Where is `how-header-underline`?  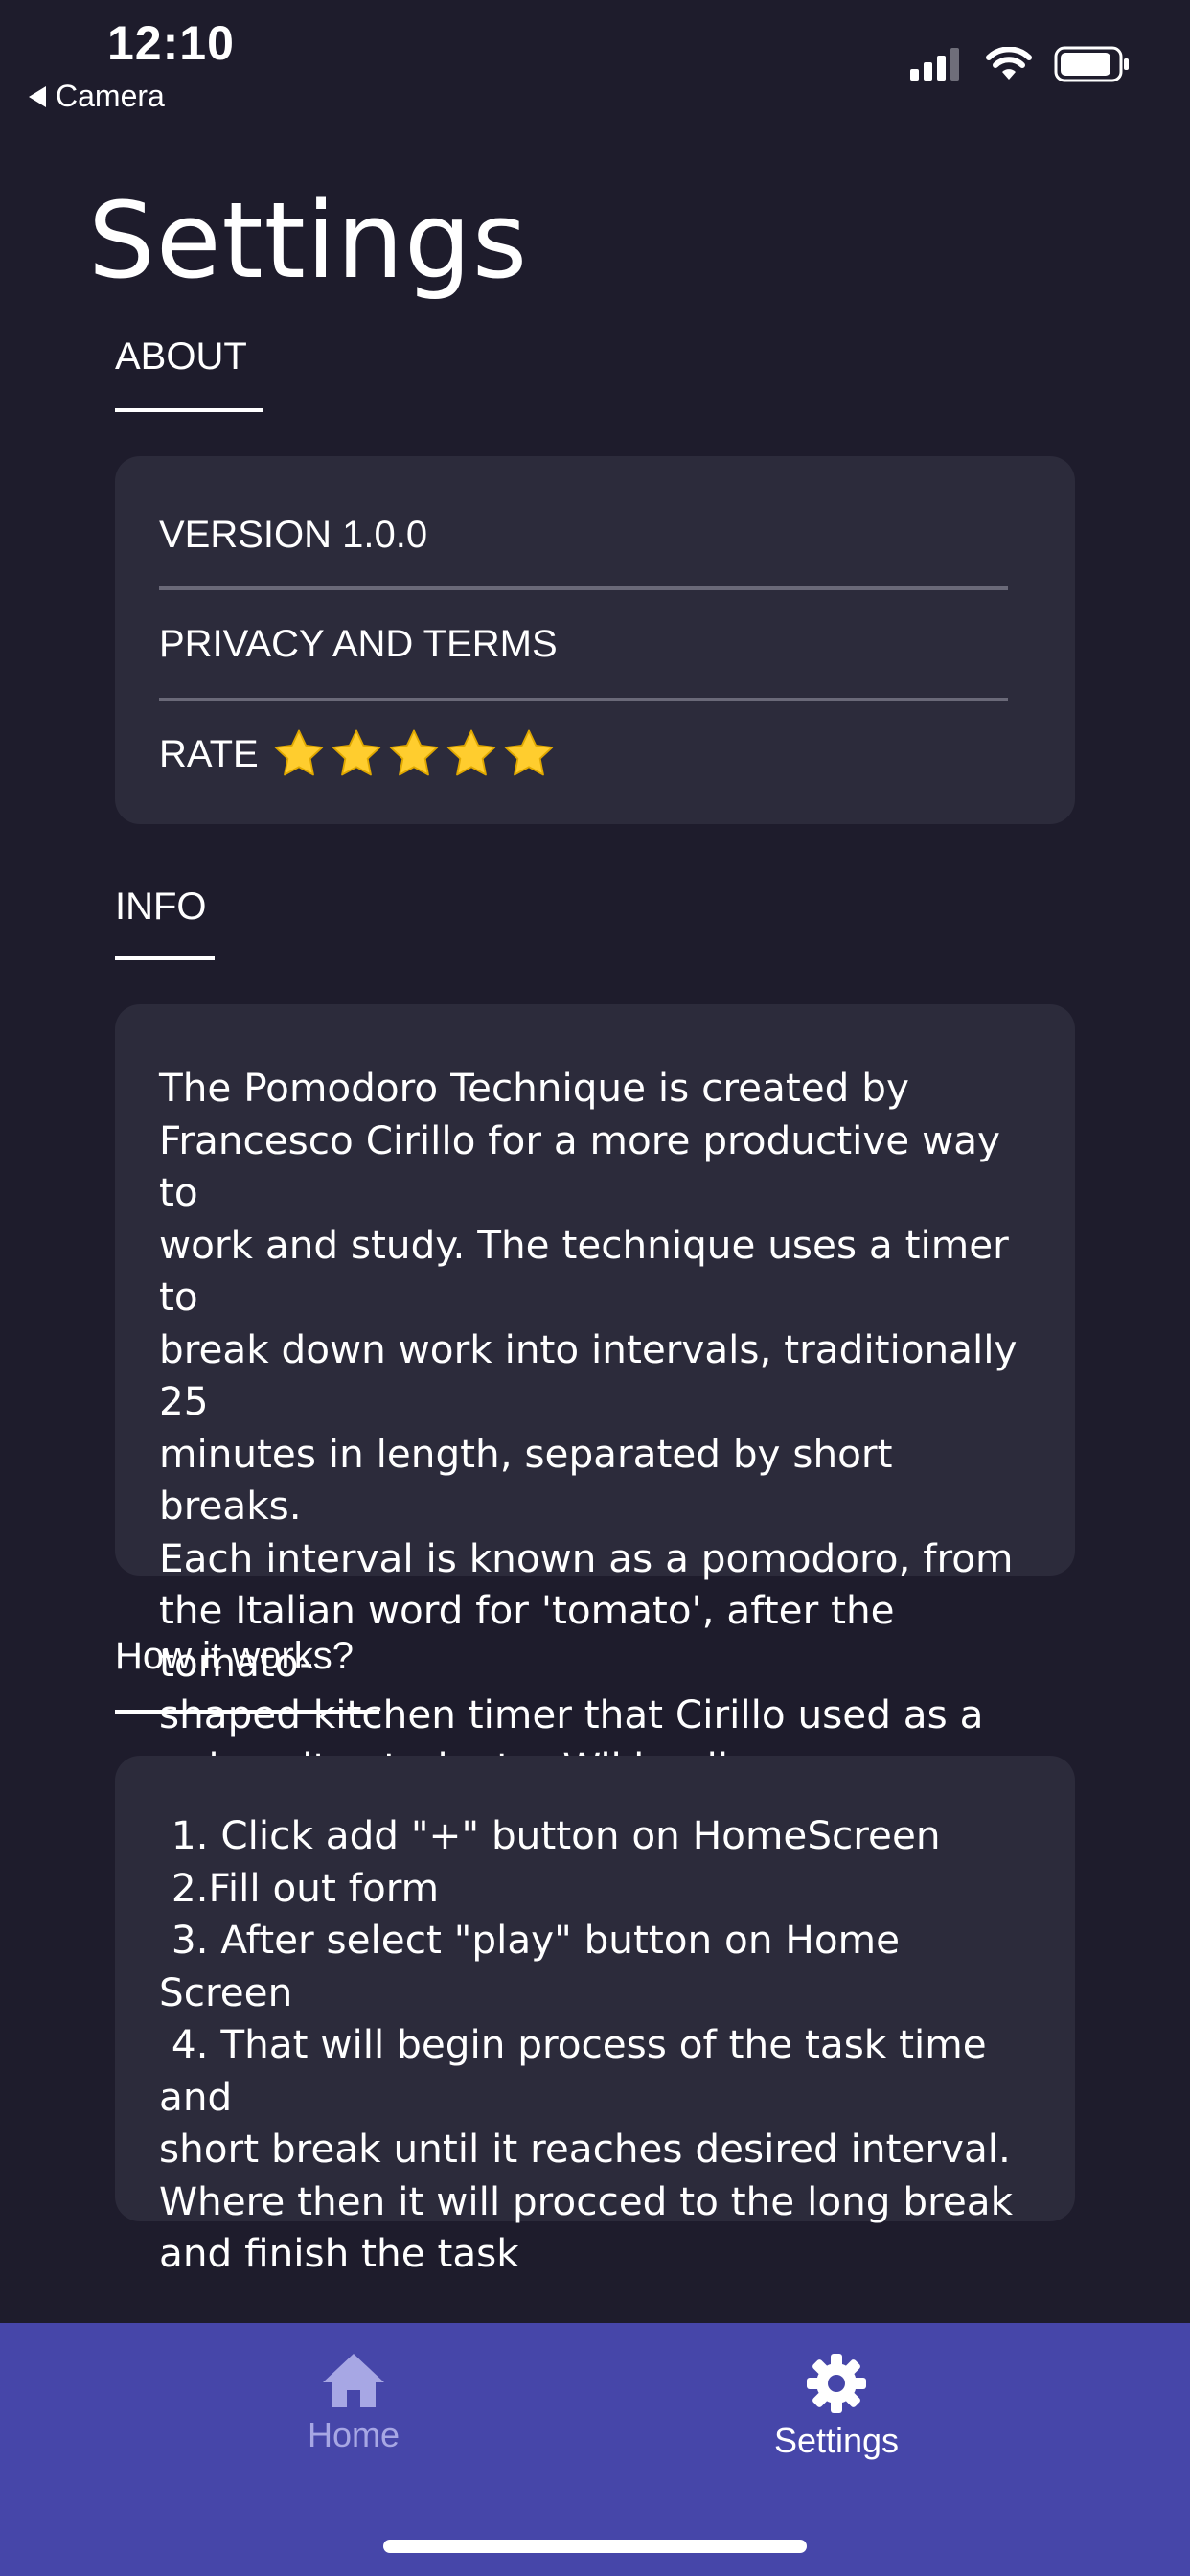 how-header-underline is located at coordinates (247, 1712).